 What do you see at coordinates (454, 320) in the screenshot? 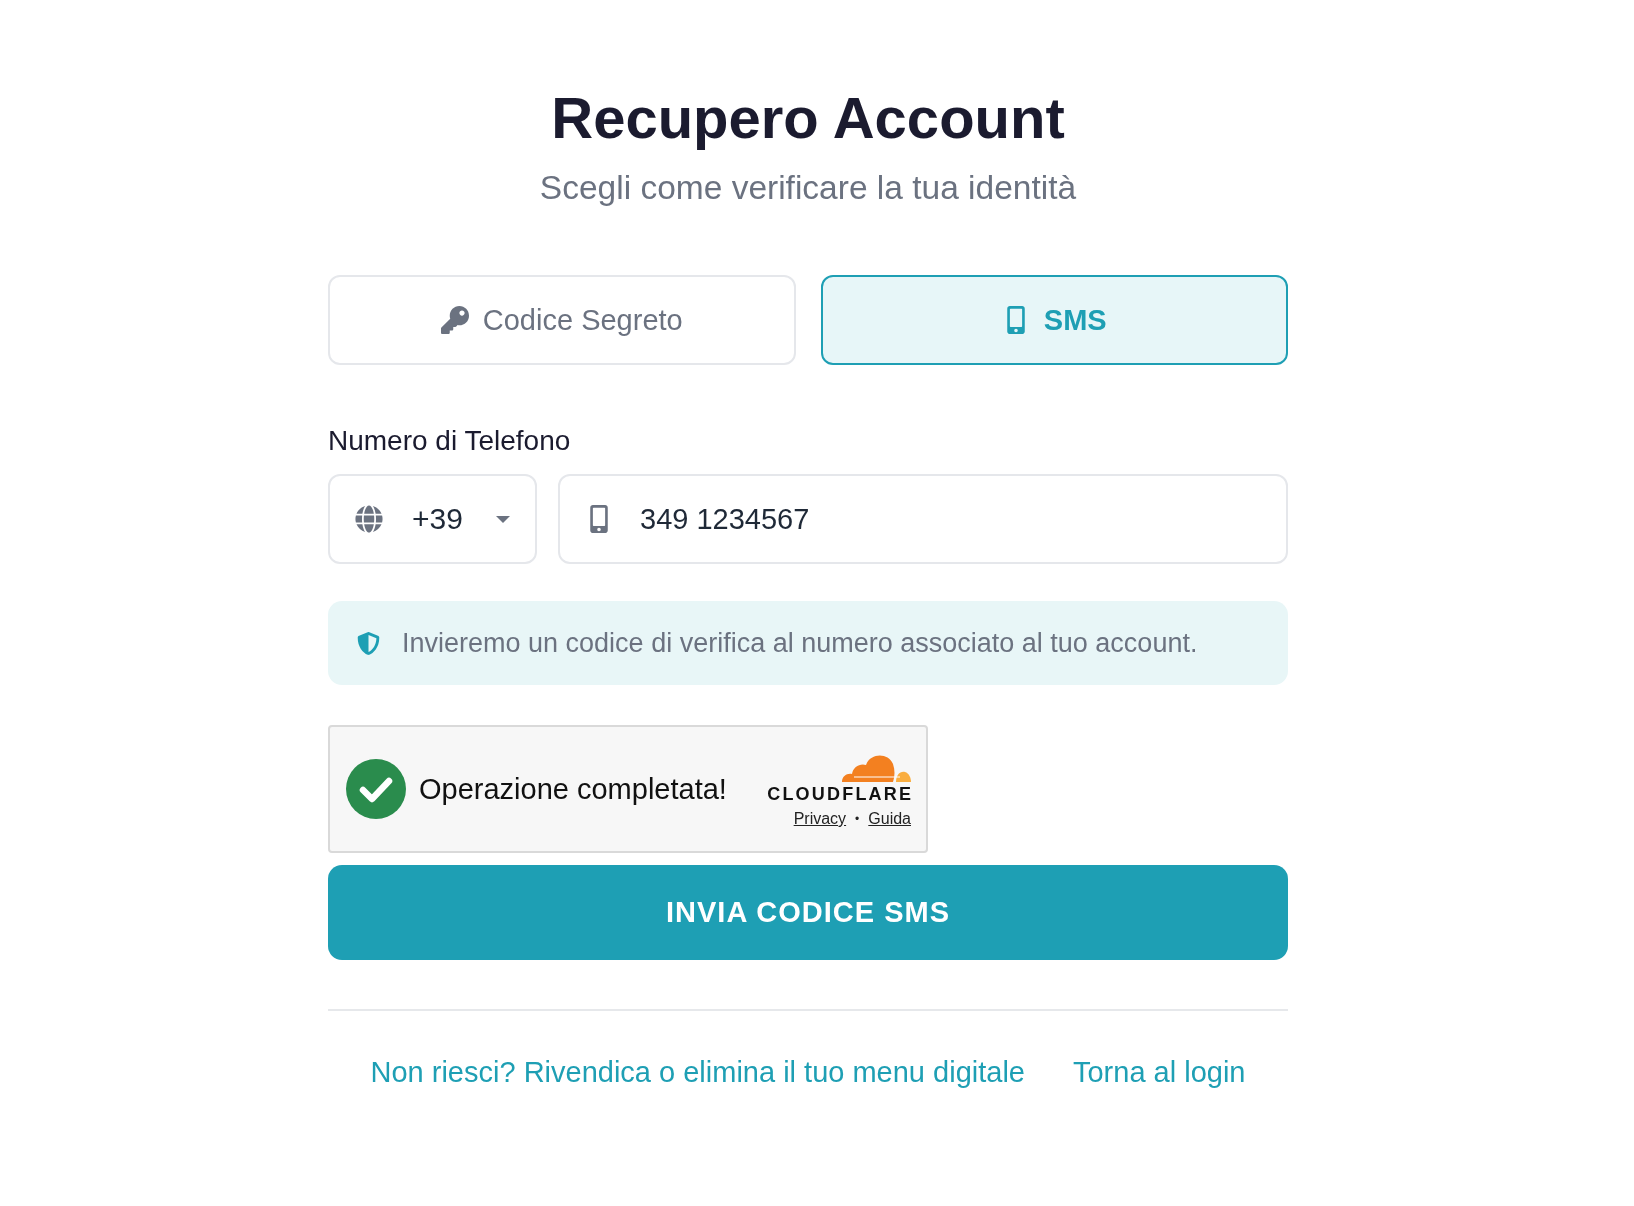
I see `key-icon` at bounding box center [454, 320].